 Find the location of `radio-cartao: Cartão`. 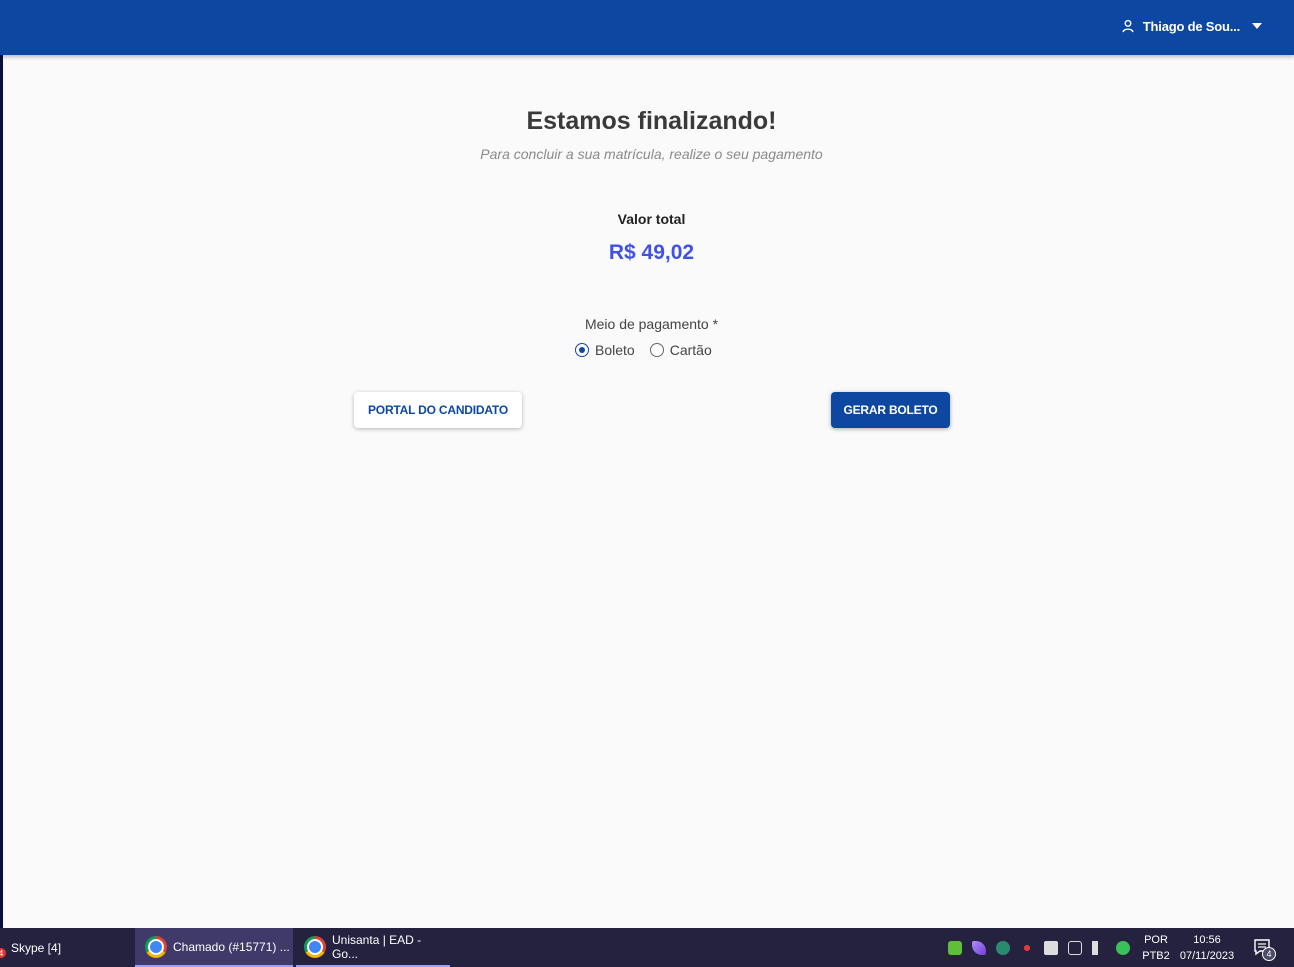

radio-cartao: Cartão is located at coordinates (680, 350).